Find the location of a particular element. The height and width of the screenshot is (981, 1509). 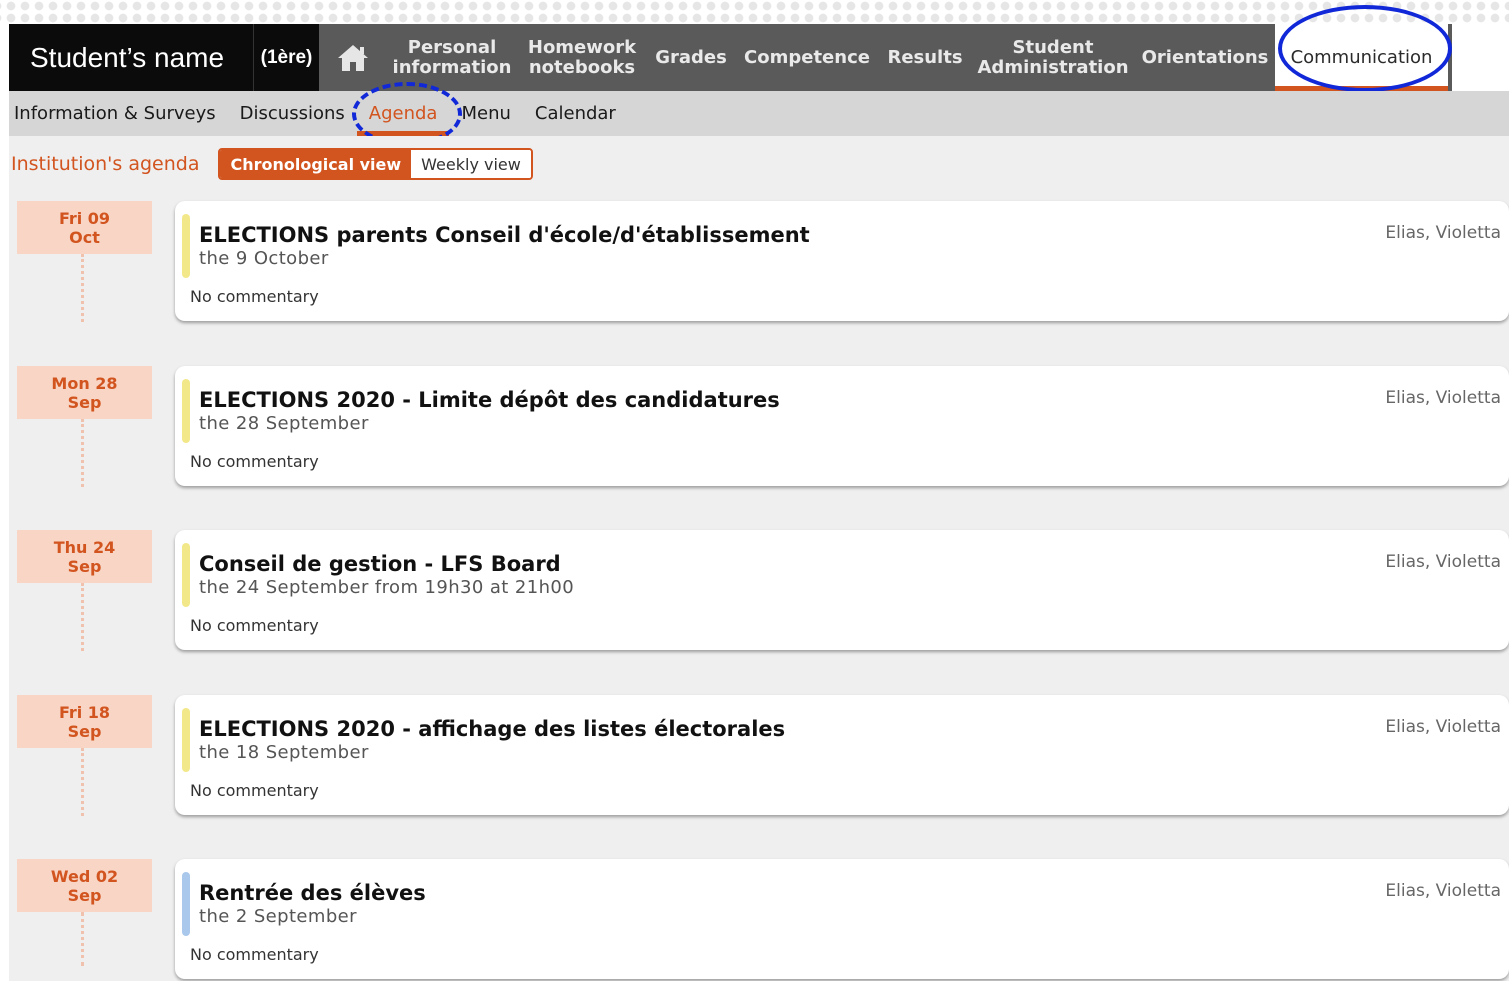

agenda-title: Institution's agenda is located at coordinates (105, 164).